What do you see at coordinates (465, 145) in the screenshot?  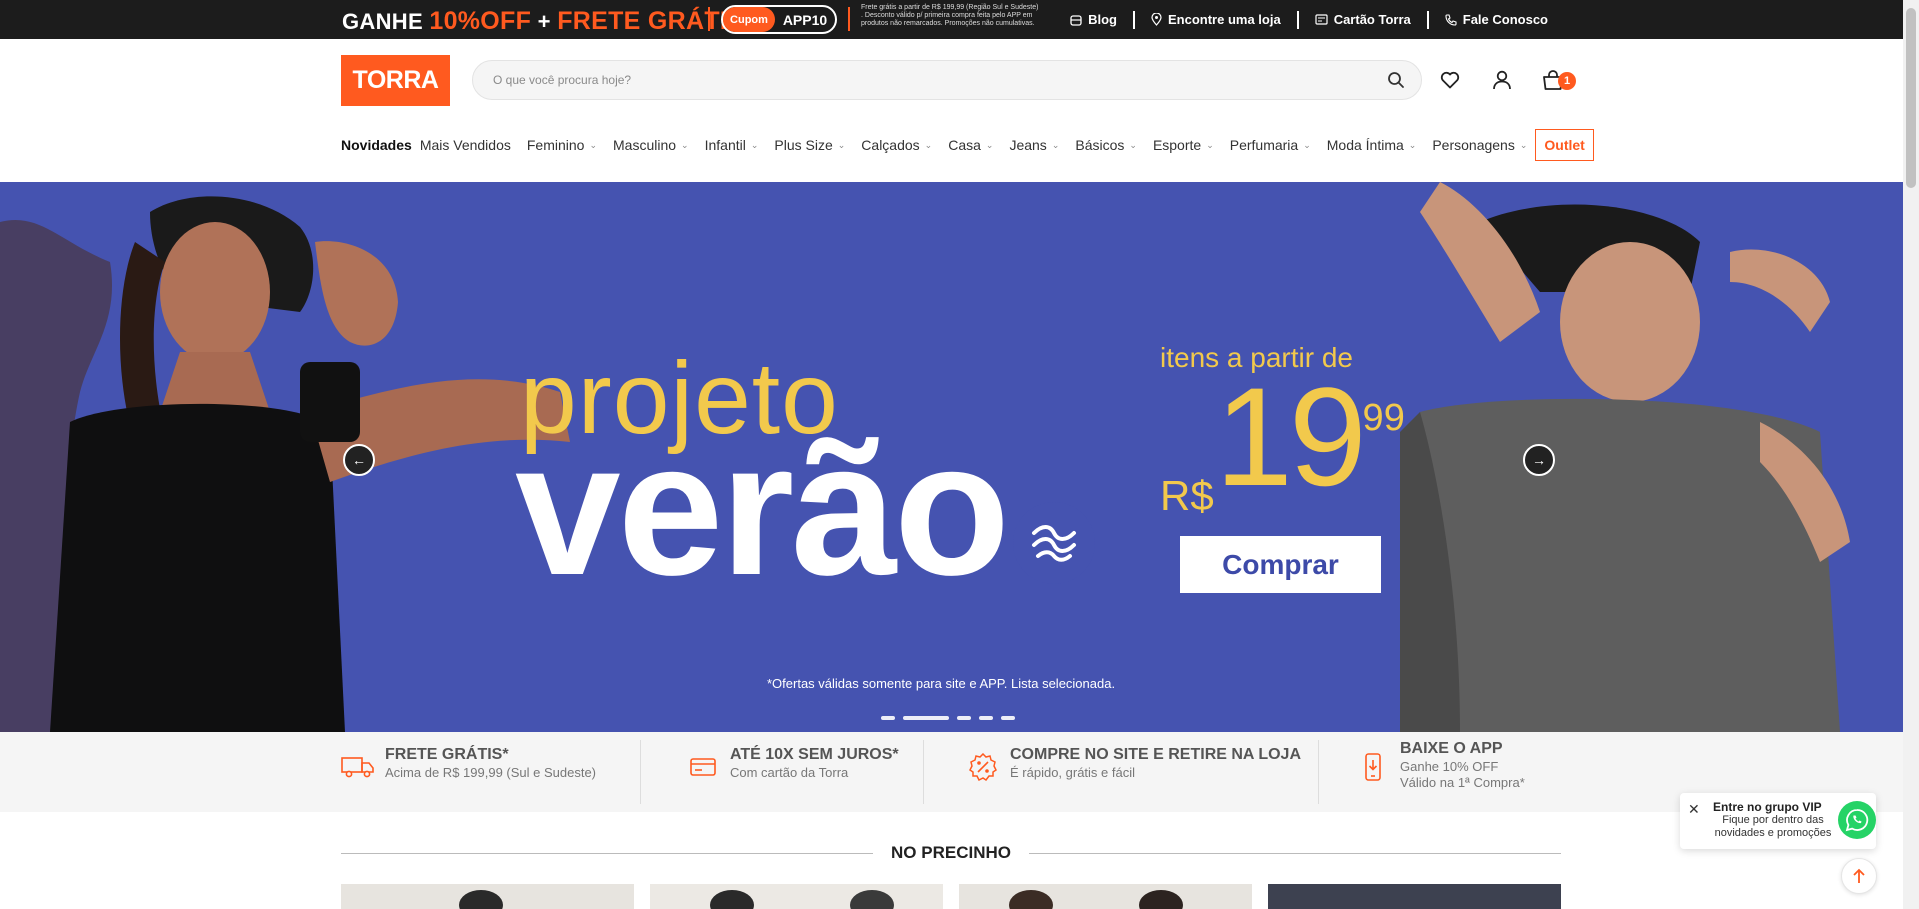 I see `nav-item-mais-vendidos: Mais Vendidos` at bounding box center [465, 145].